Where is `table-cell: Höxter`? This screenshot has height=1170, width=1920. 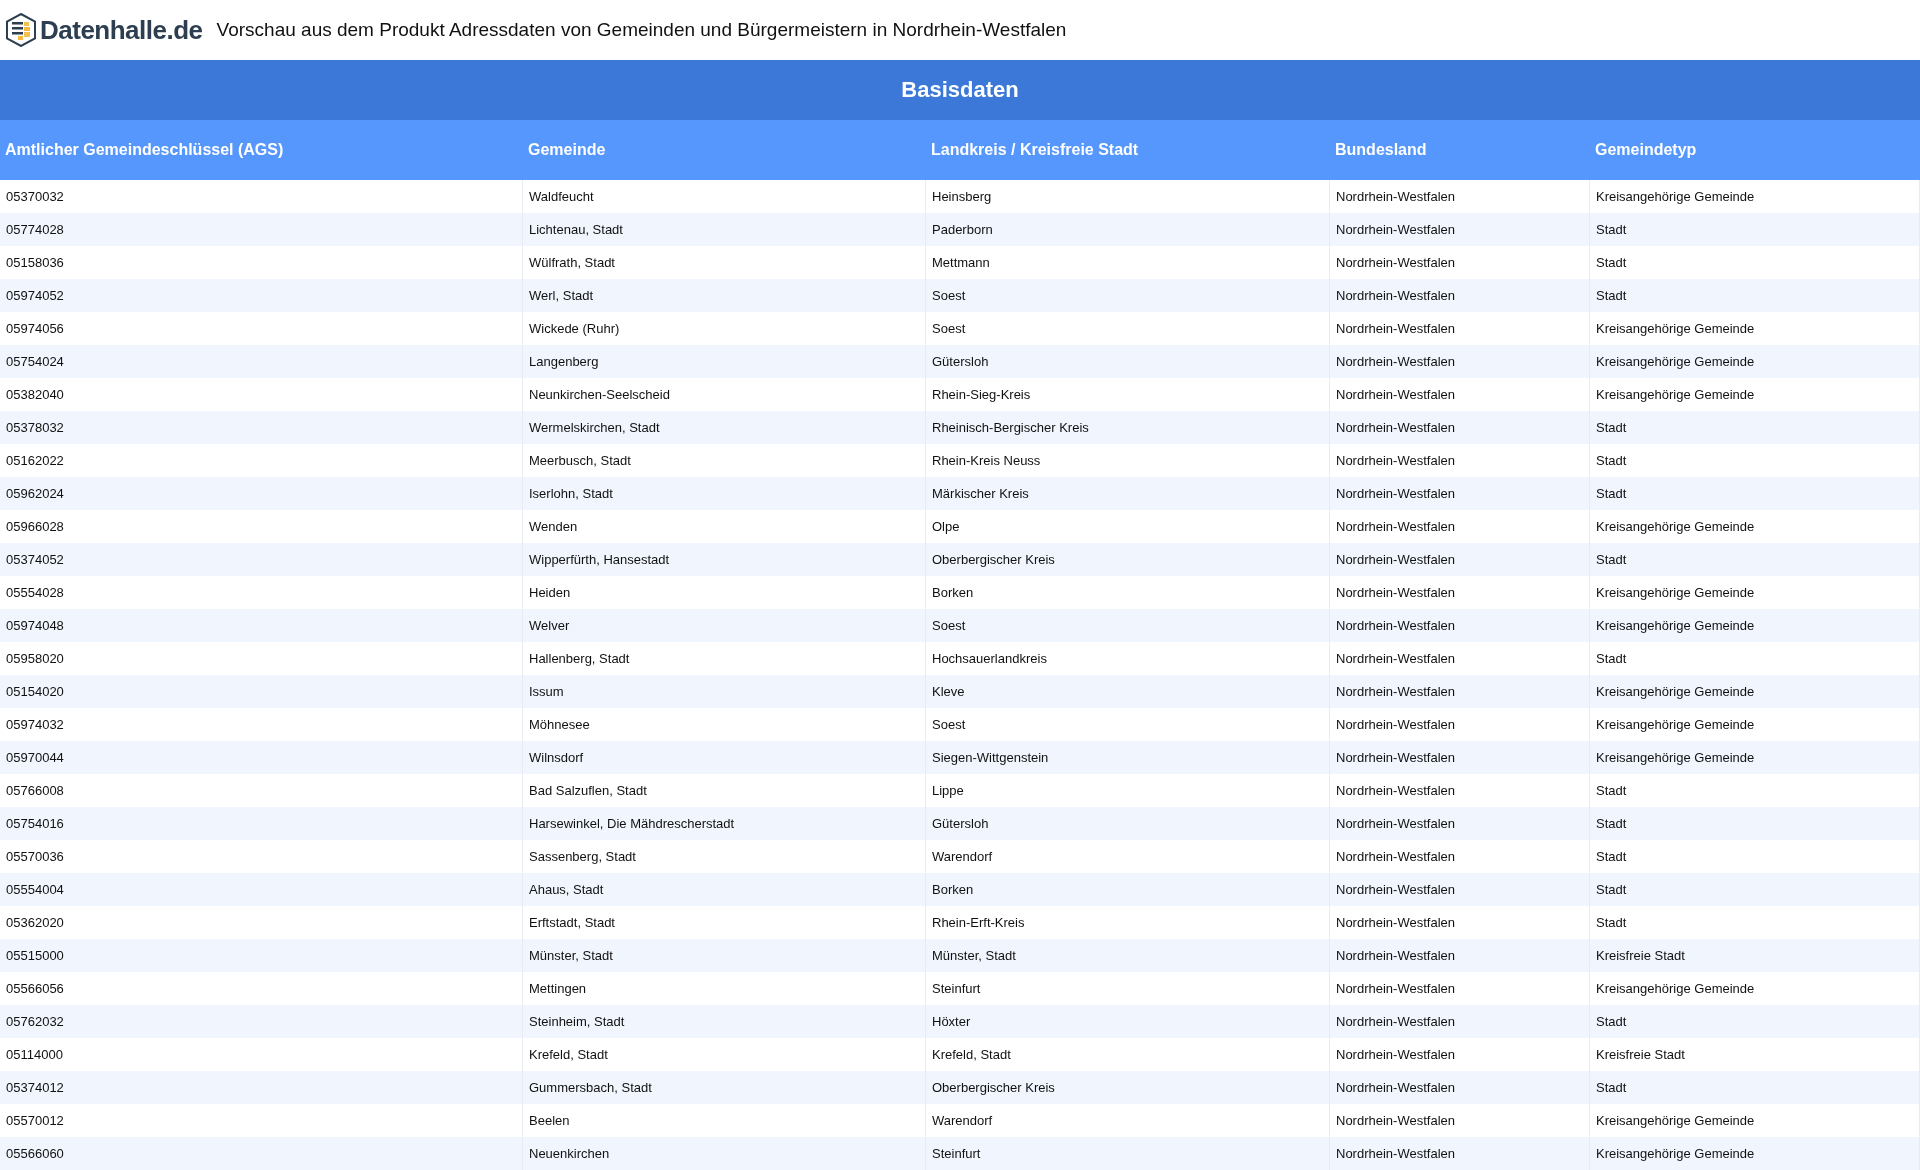 table-cell: Höxter is located at coordinates (1128, 1021).